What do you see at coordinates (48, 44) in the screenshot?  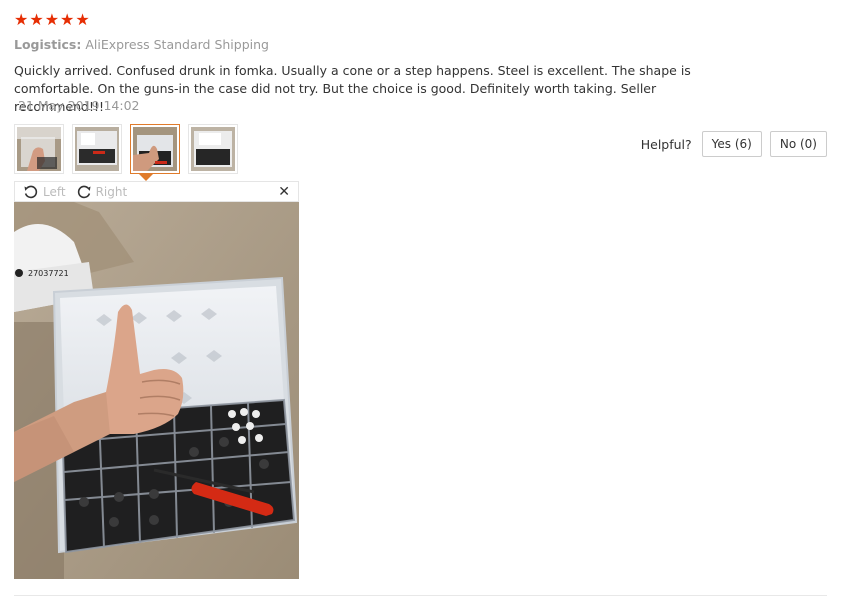 I see `logistics-label: Logistics:` at bounding box center [48, 44].